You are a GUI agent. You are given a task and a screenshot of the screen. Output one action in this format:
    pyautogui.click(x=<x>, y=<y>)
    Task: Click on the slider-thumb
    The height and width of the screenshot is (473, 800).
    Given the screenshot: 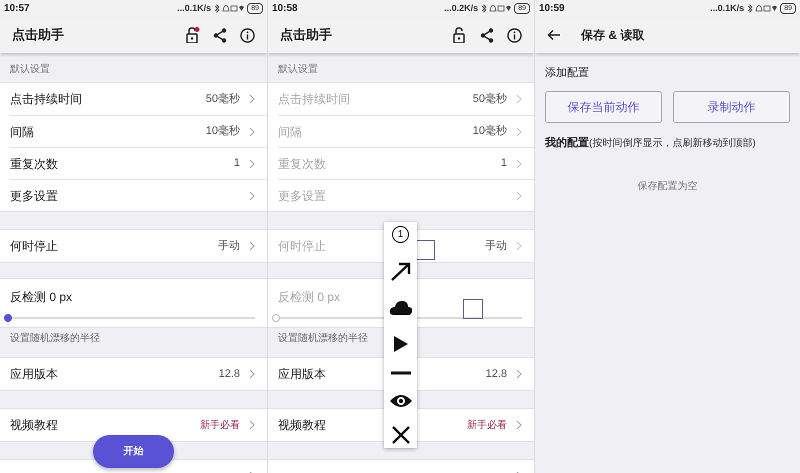 What is the action you would take?
    pyautogui.click(x=8, y=318)
    